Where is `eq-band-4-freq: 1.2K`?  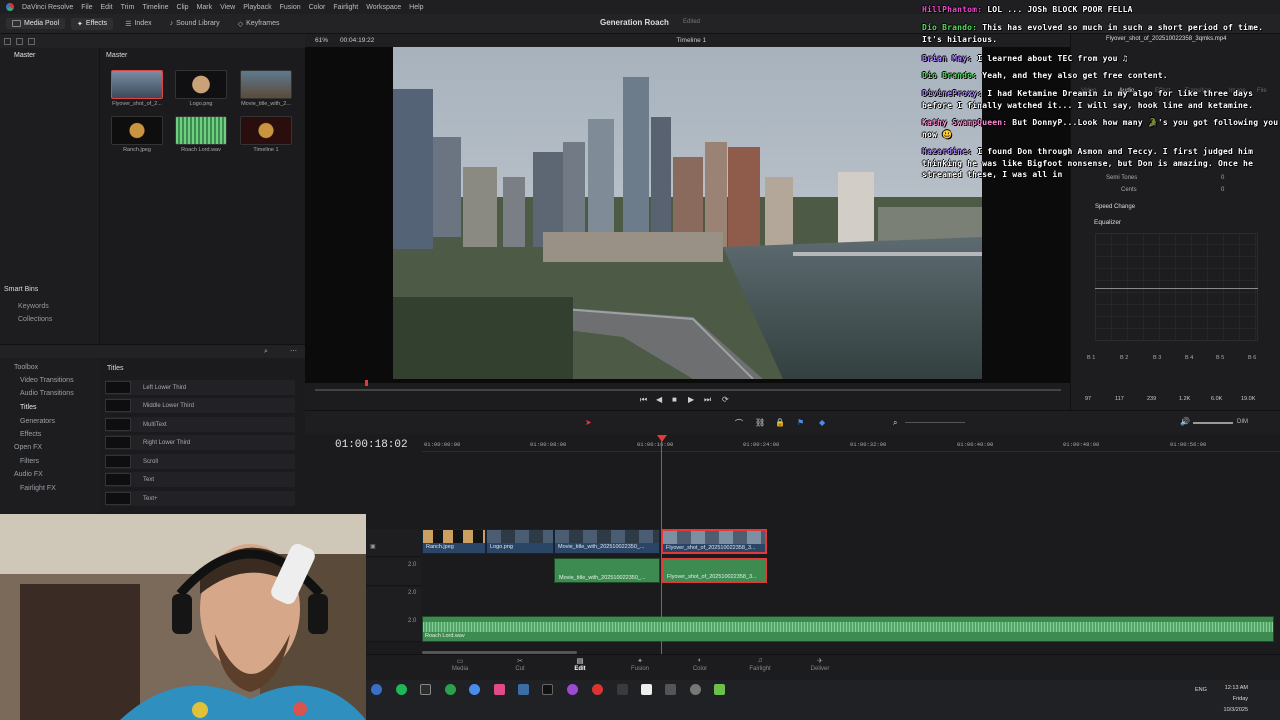
eq-band-4-freq: 1.2K is located at coordinates (1184, 399).